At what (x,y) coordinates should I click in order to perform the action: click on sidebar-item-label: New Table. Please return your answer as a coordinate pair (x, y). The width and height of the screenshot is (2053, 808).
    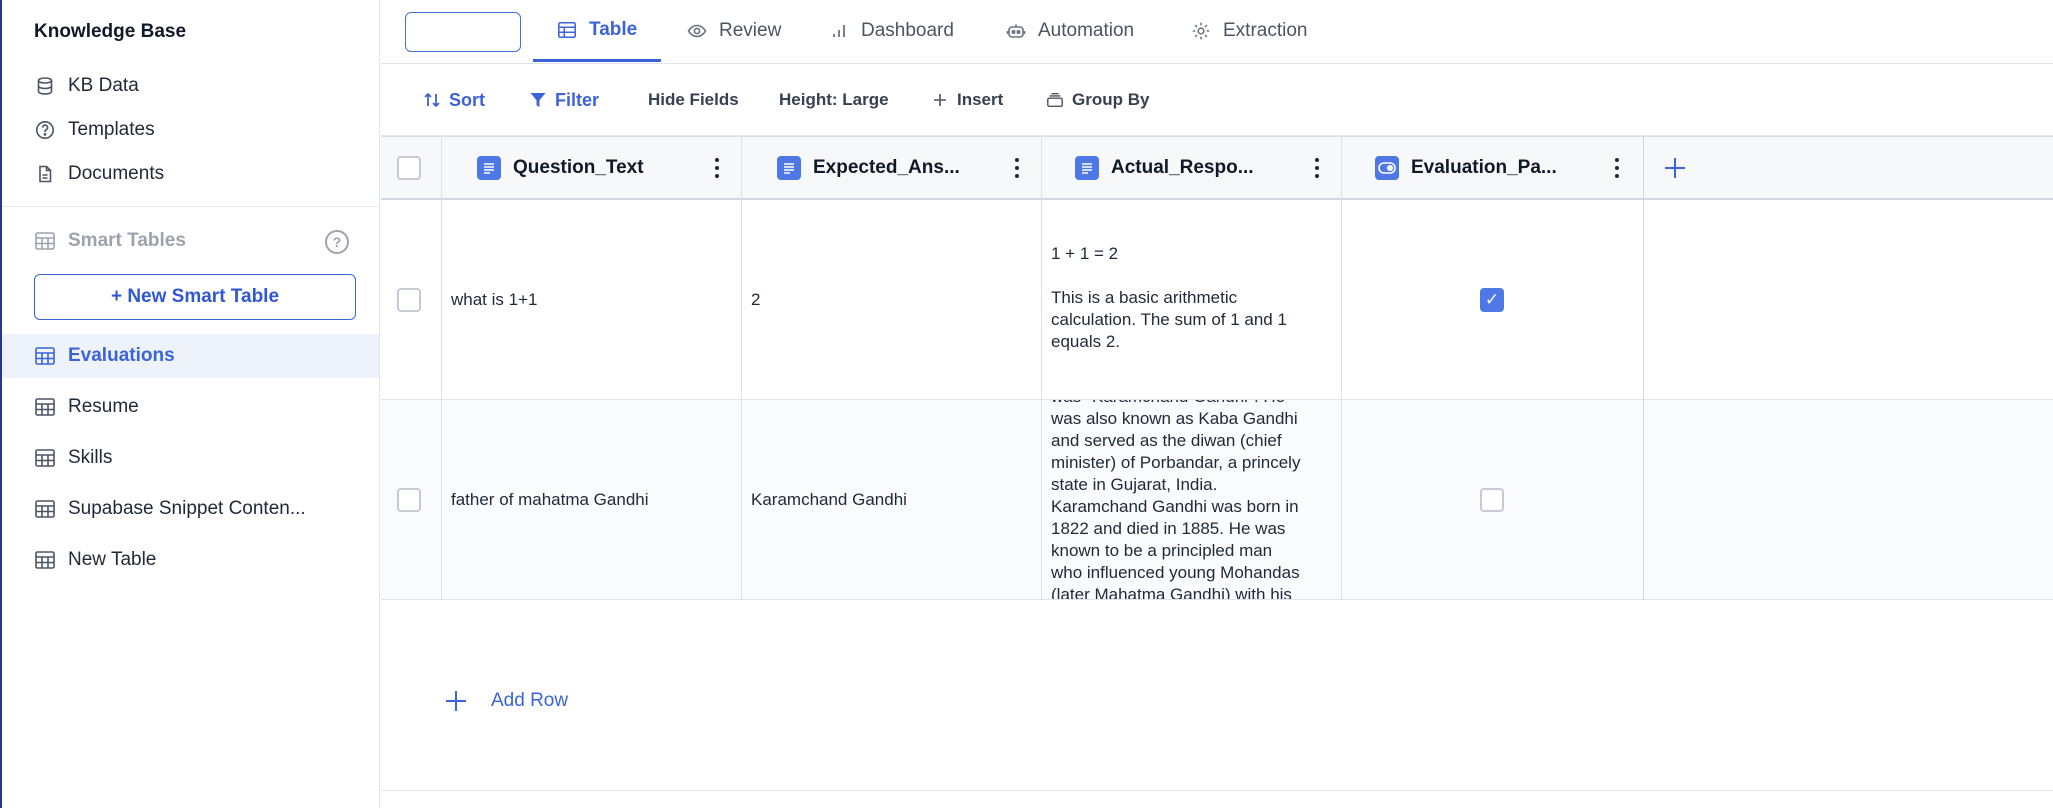
    Looking at the image, I should click on (112, 559).